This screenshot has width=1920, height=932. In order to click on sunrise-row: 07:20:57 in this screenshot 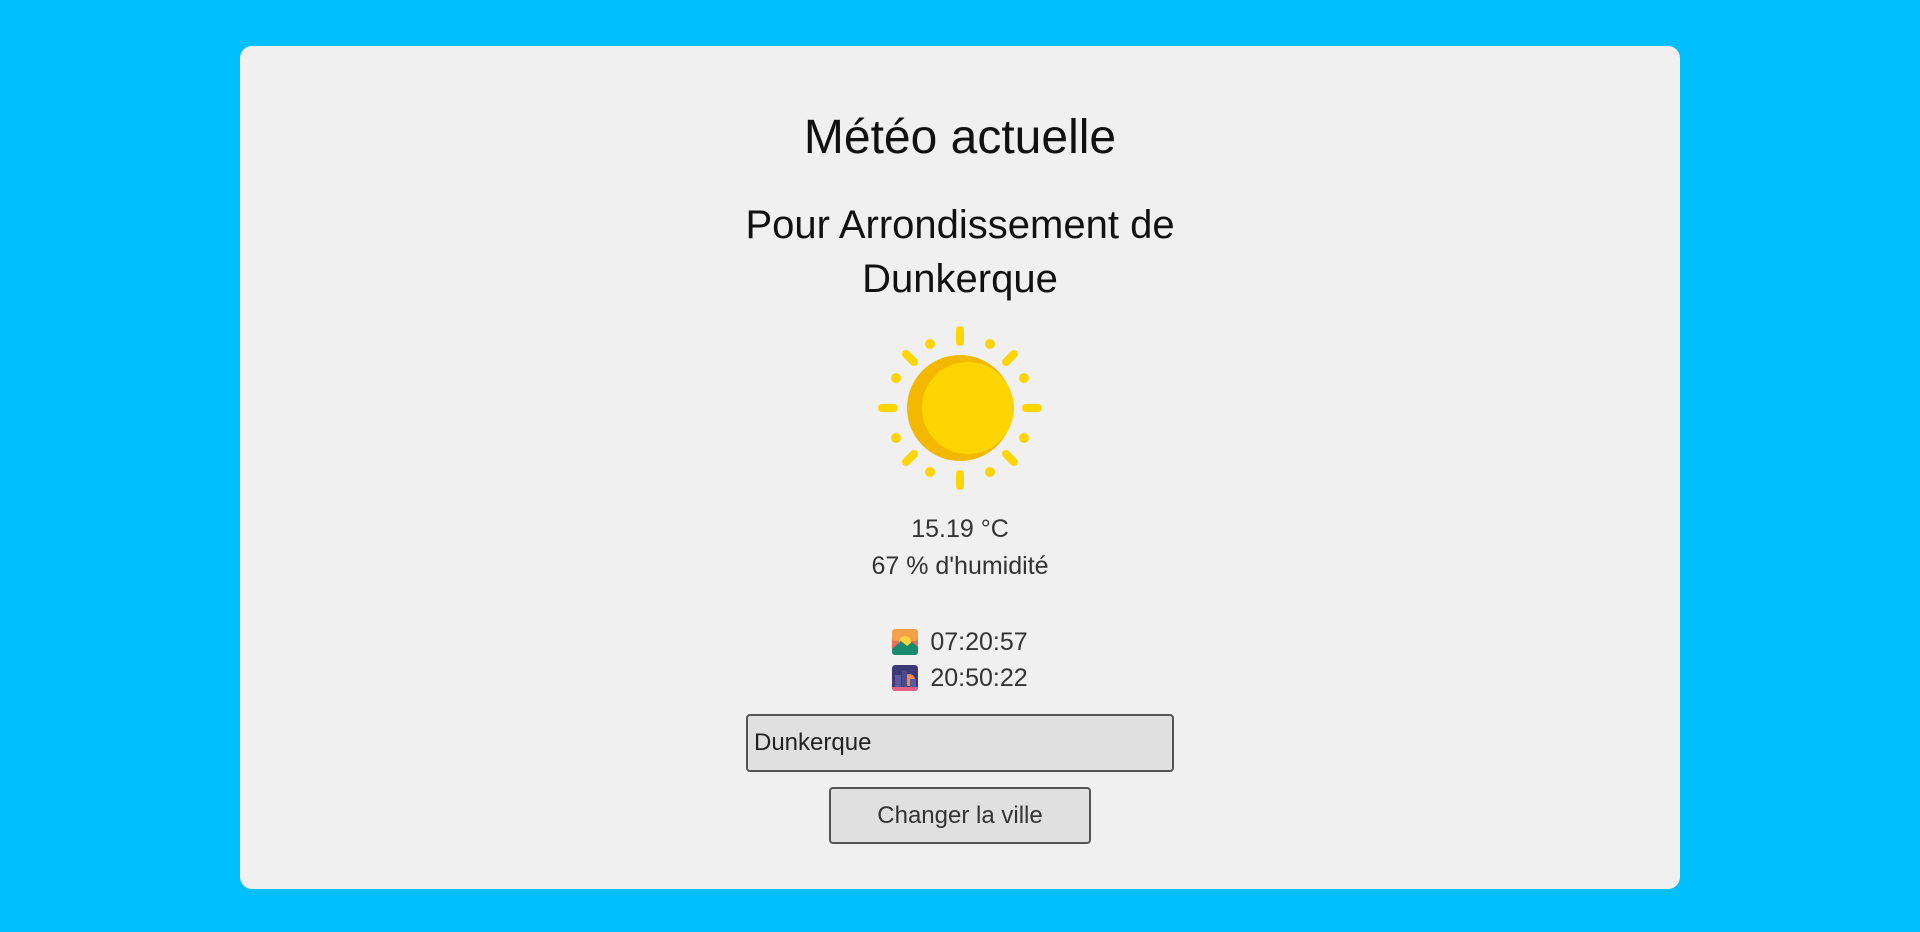, I will do `click(960, 642)`.